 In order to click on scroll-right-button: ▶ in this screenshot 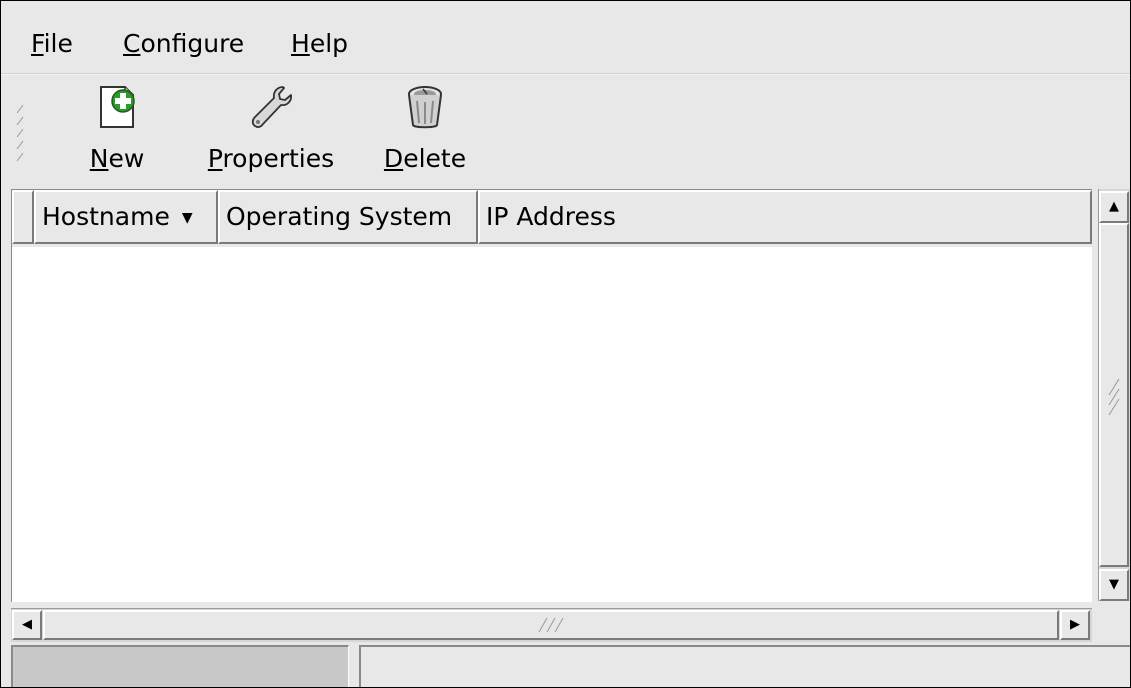, I will do `click(1075, 625)`.